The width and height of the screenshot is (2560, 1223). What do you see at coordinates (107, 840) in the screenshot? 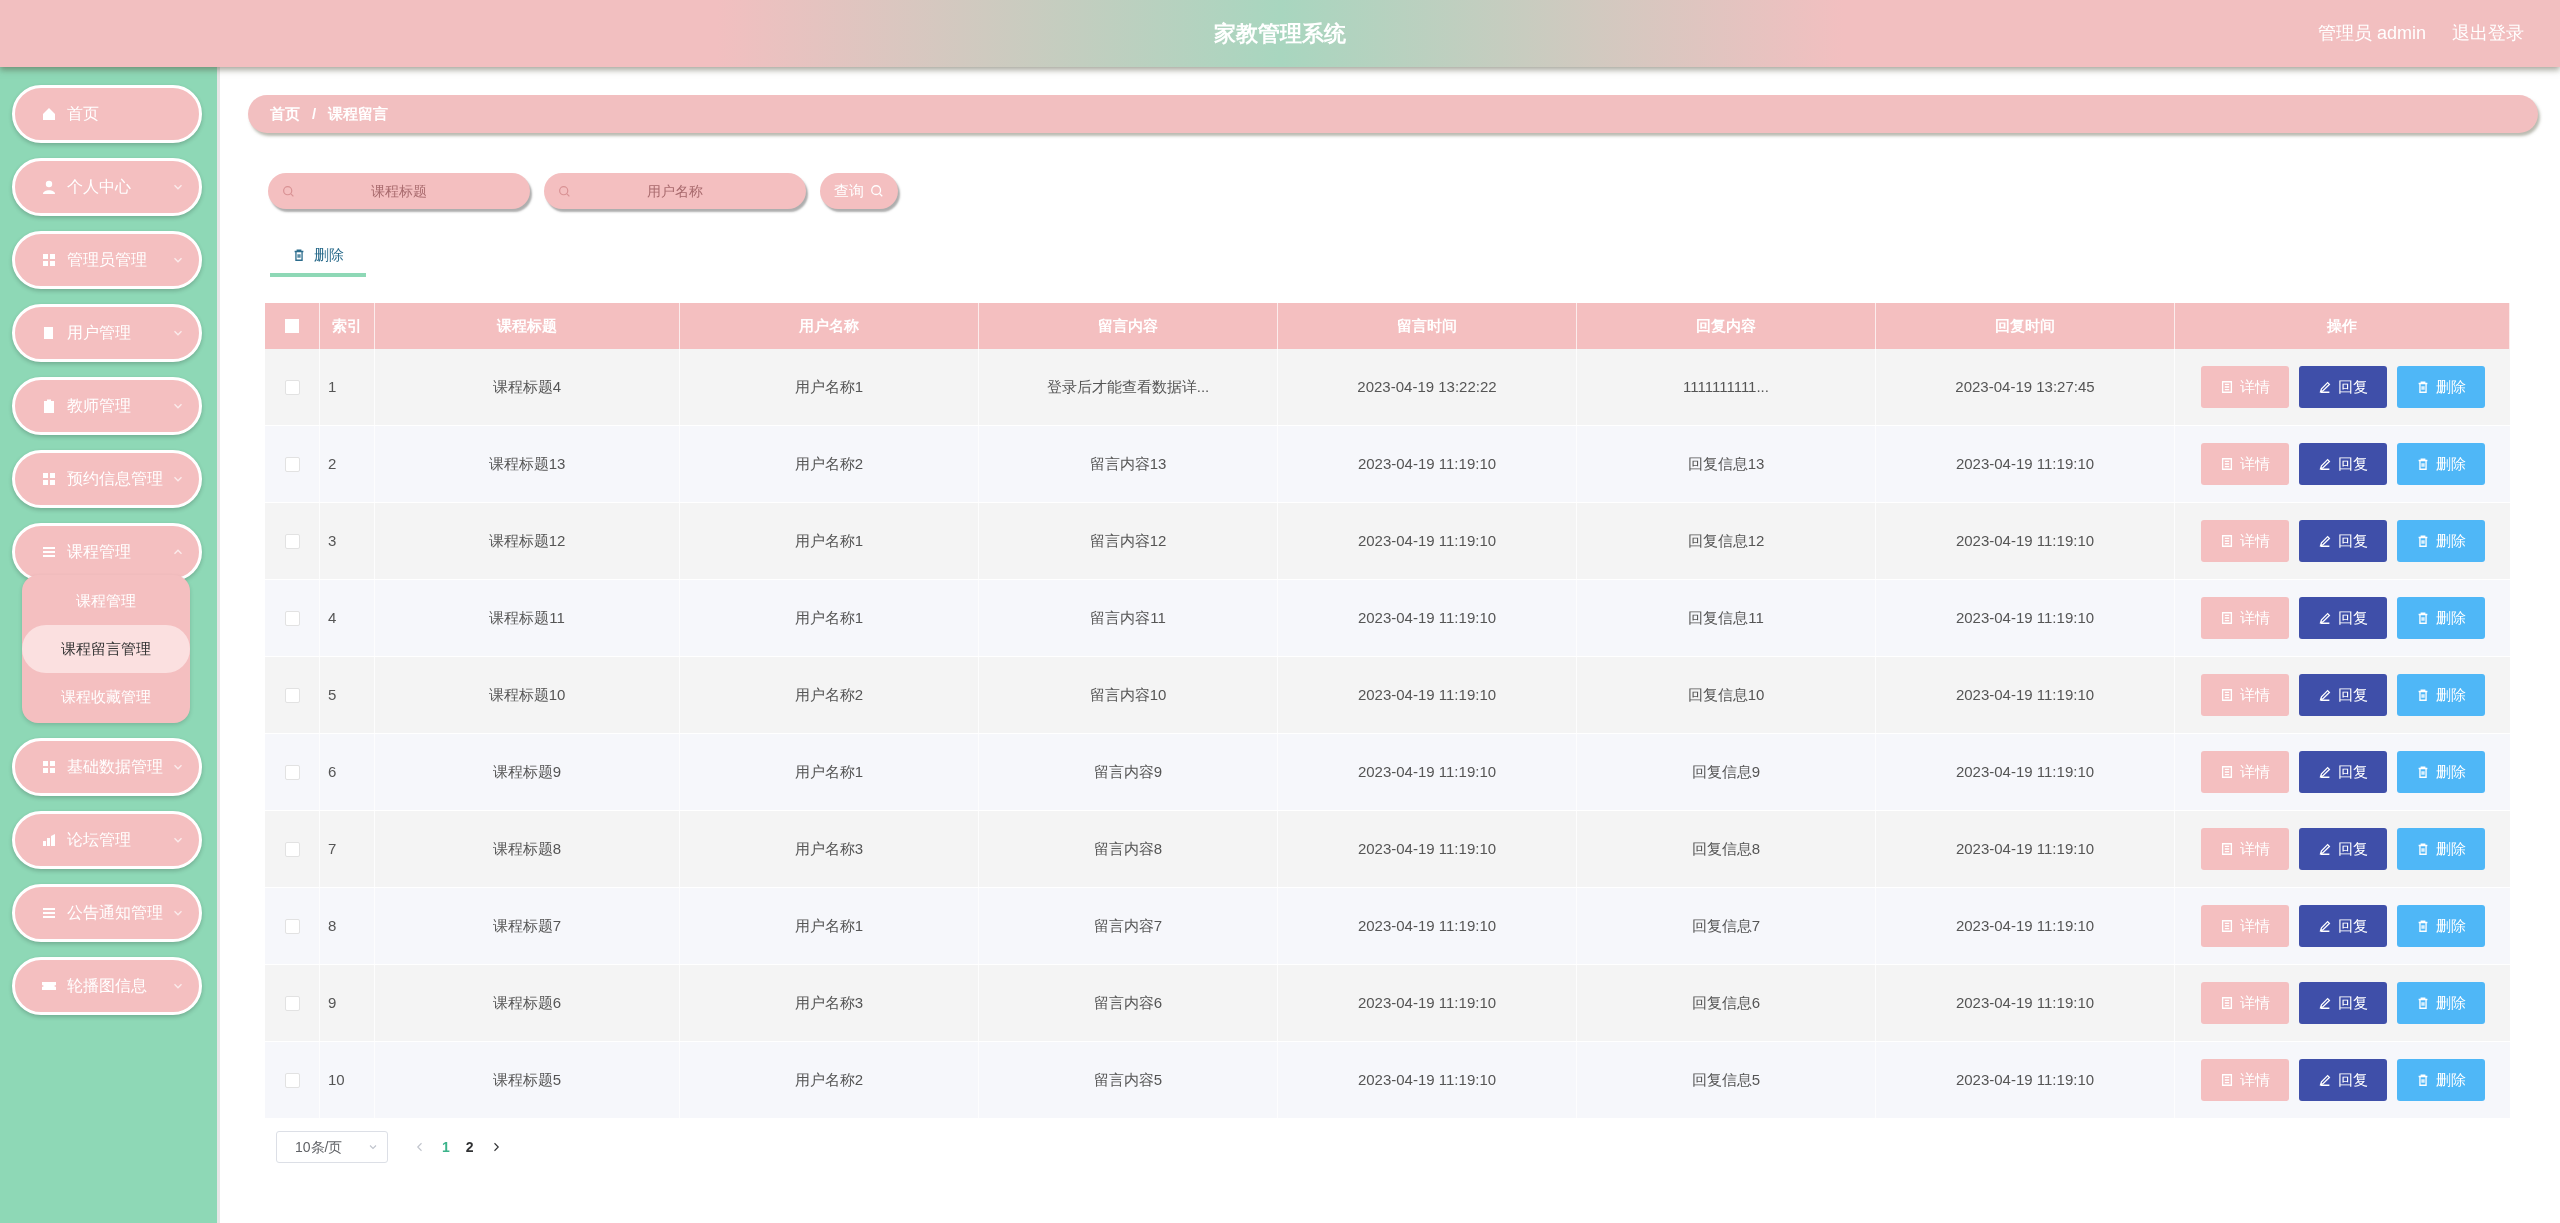
I see `menu-item: 论坛管理` at bounding box center [107, 840].